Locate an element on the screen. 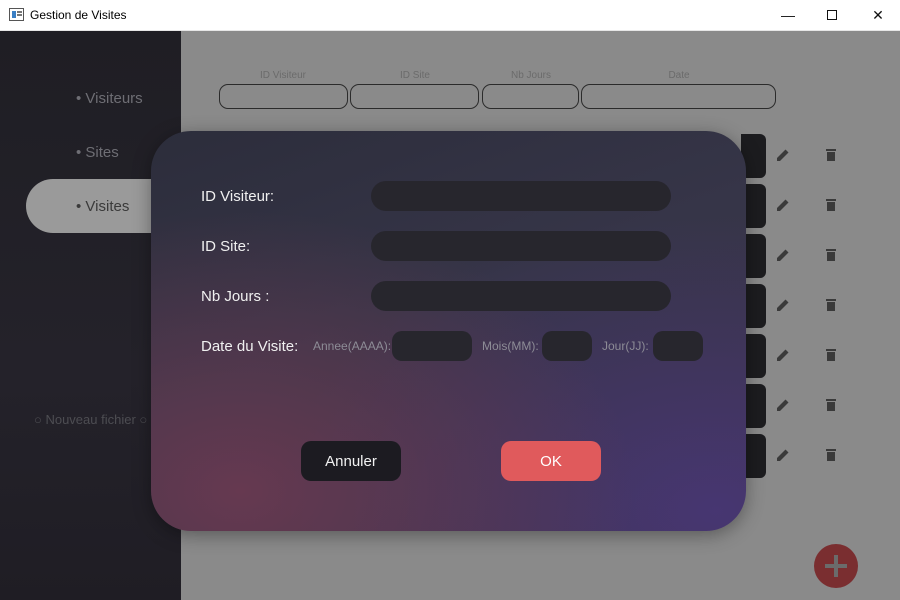  jour-field is located at coordinates (678, 346).